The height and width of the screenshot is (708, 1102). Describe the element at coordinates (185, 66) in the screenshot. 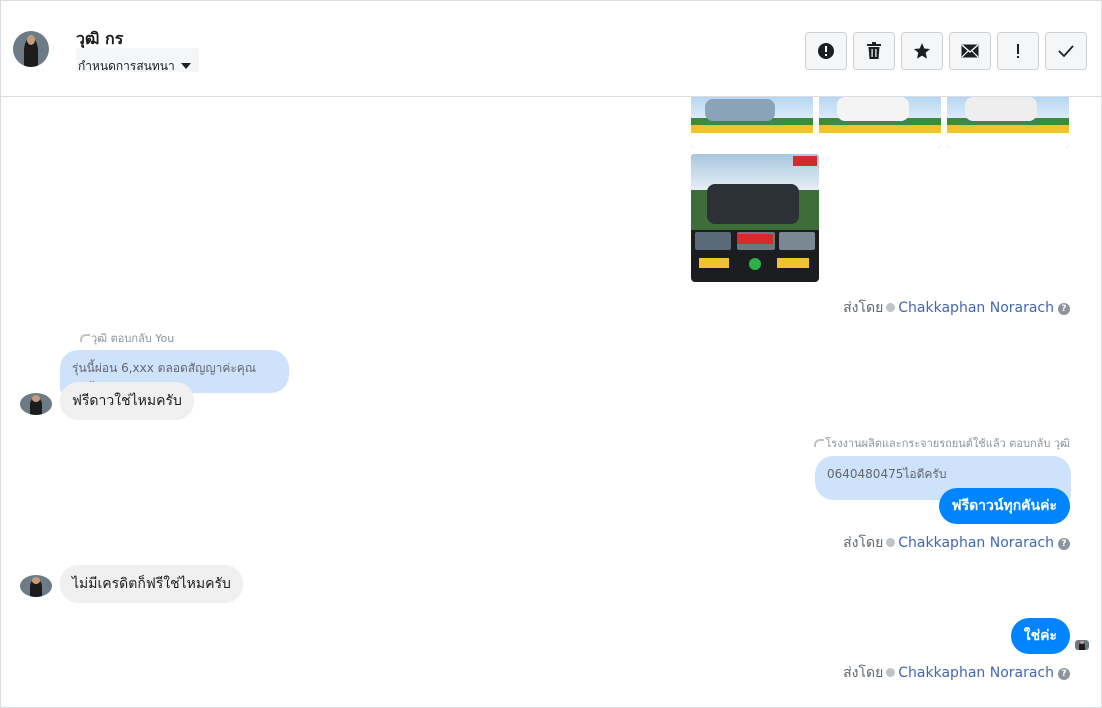

I see `caret-down-icon` at that location.